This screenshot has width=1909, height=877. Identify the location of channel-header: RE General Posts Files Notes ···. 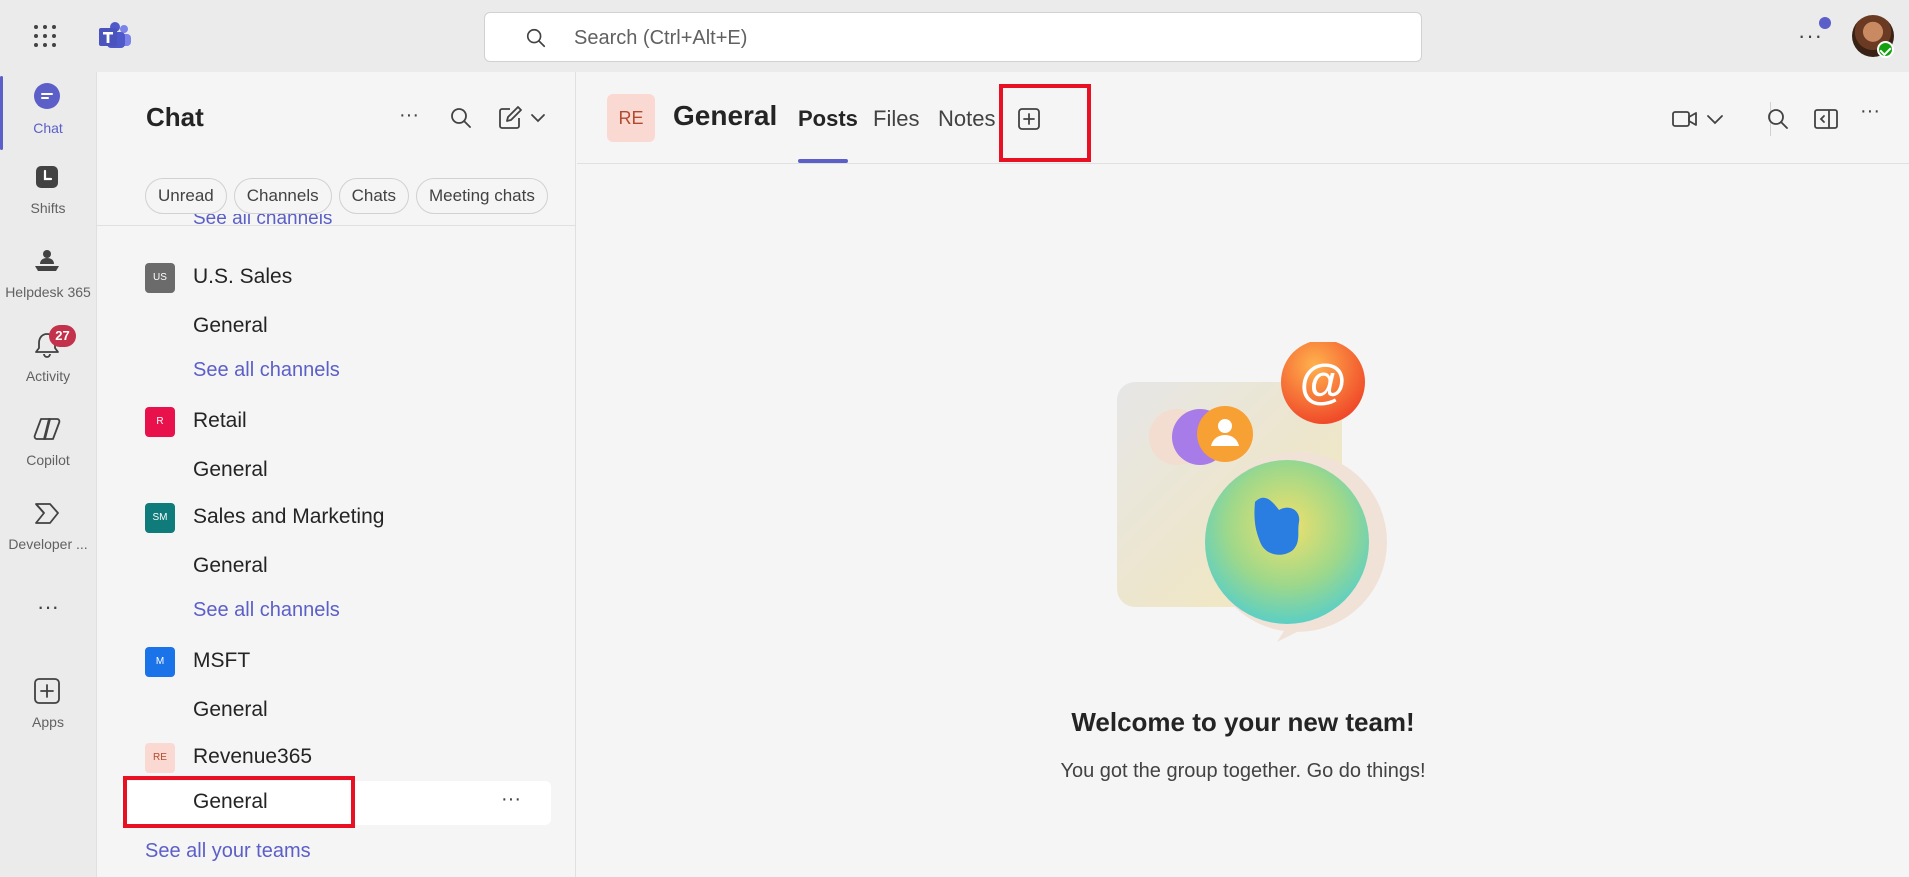
(1243, 118).